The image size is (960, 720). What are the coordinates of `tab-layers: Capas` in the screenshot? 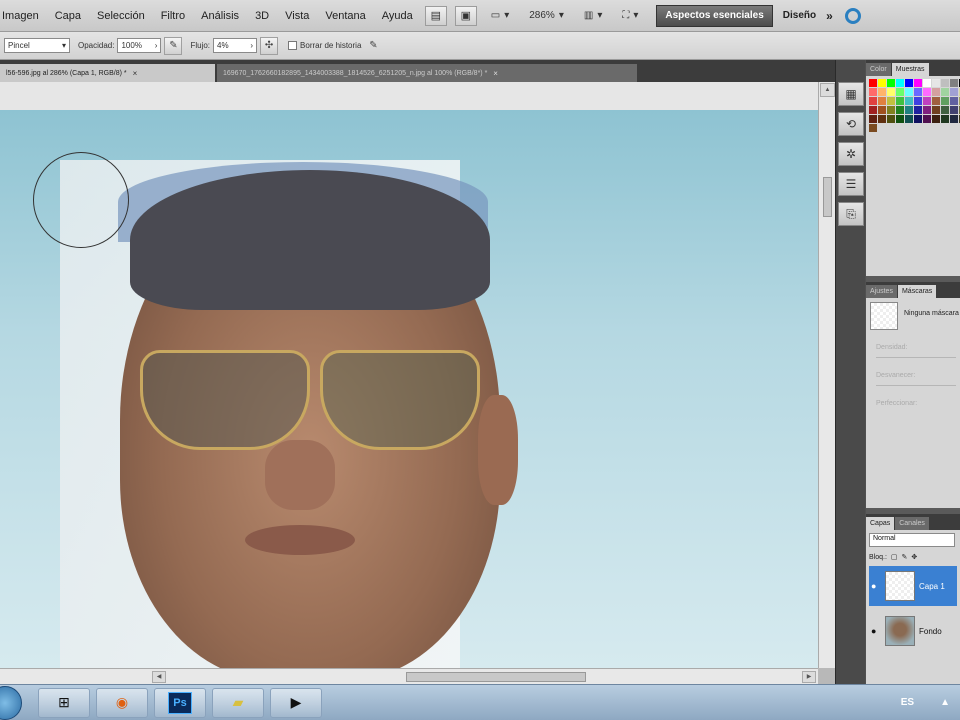 It's located at (880, 523).